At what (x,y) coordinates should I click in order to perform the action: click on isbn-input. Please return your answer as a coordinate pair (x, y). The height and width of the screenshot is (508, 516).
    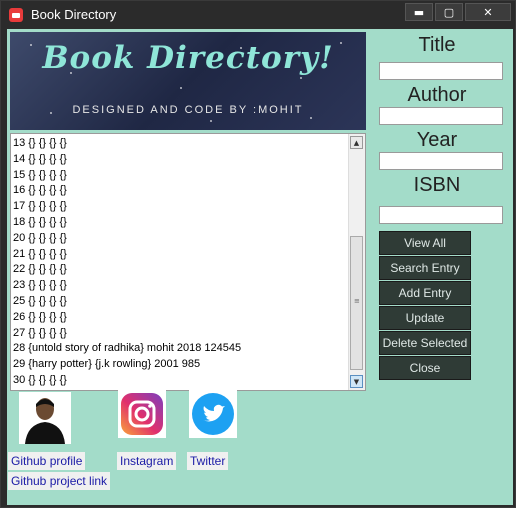
    Looking at the image, I should click on (441, 215).